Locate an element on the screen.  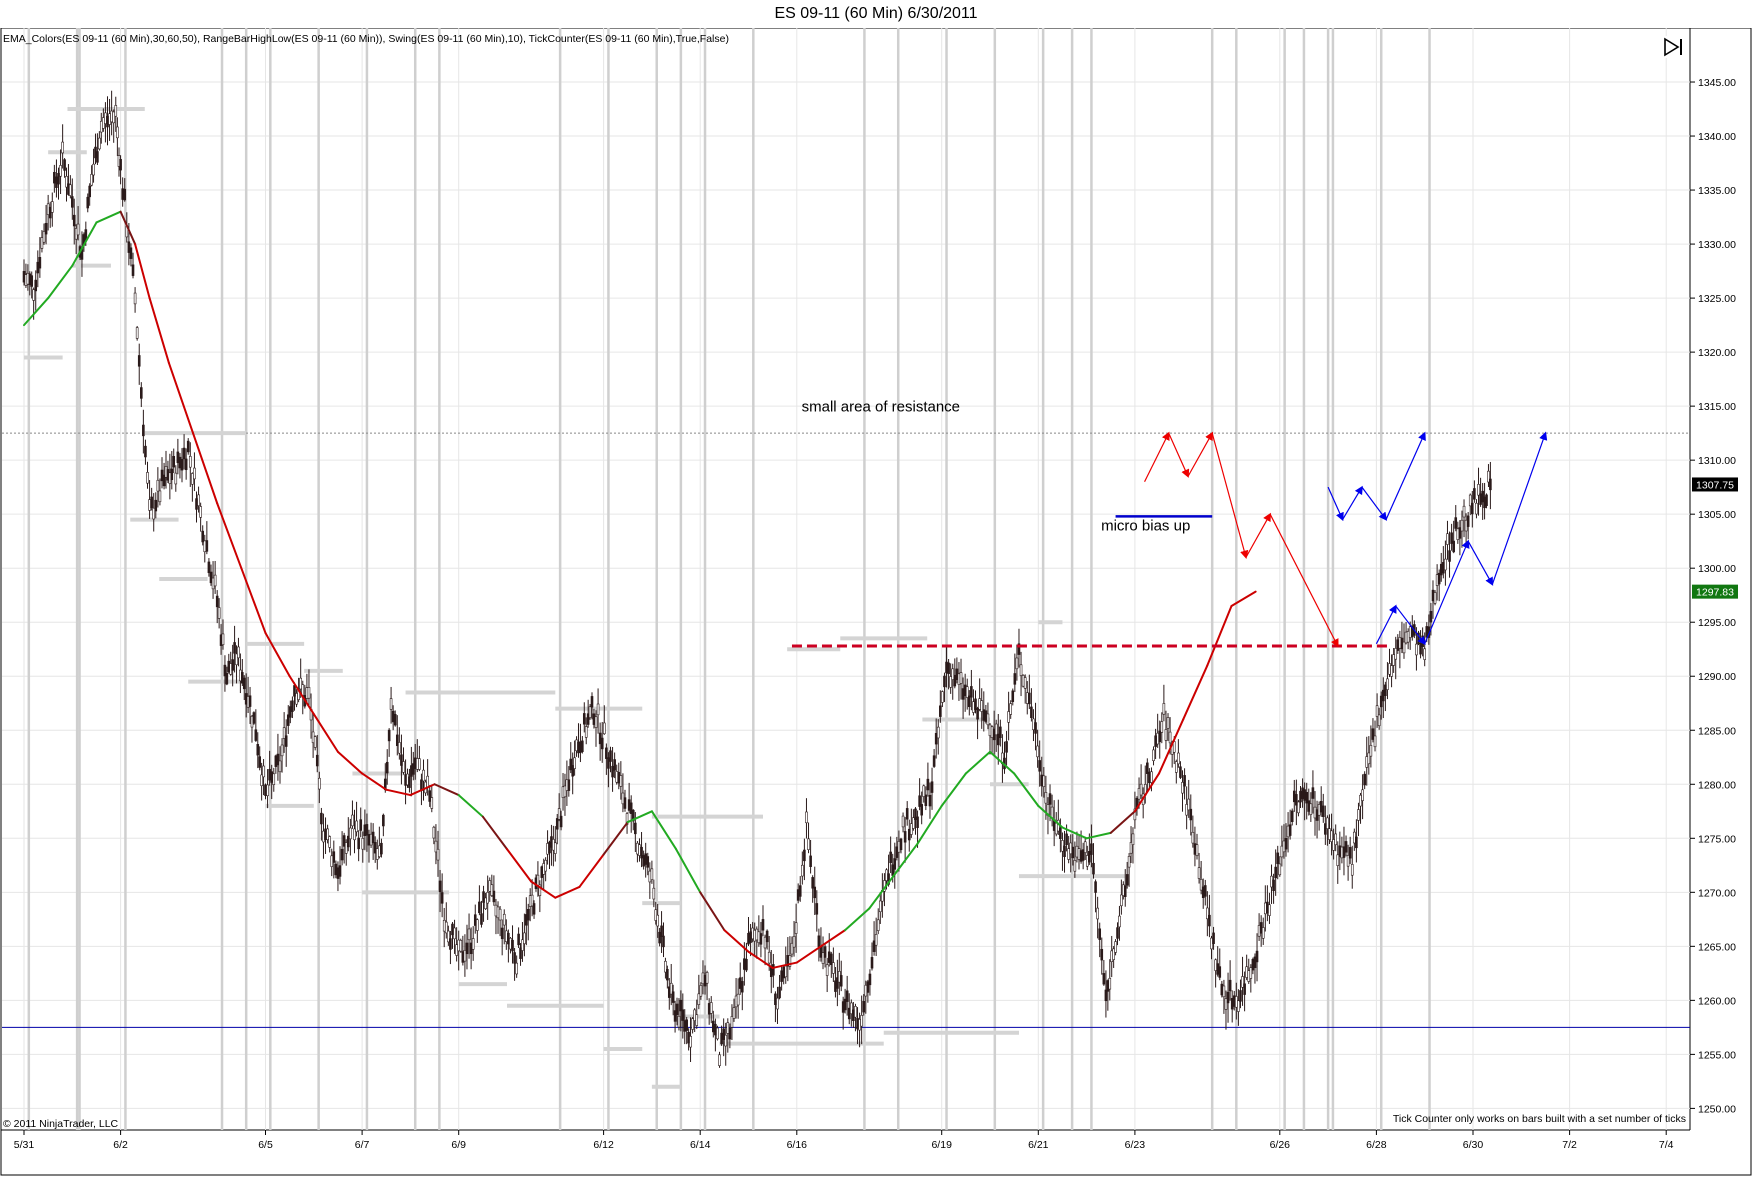
resistance-label: small area of resistance is located at coordinates (881, 407).